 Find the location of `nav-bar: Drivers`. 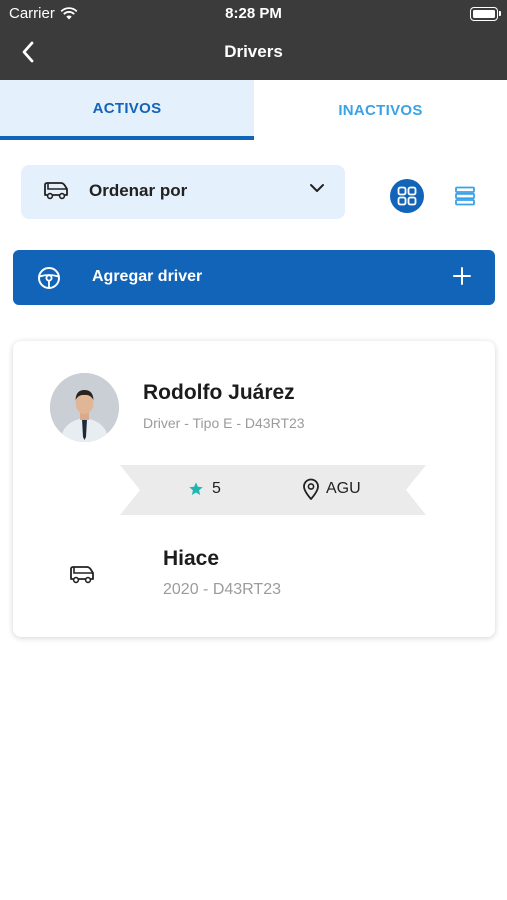

nav-bar: Drivers is located at coordinates (253, 52).